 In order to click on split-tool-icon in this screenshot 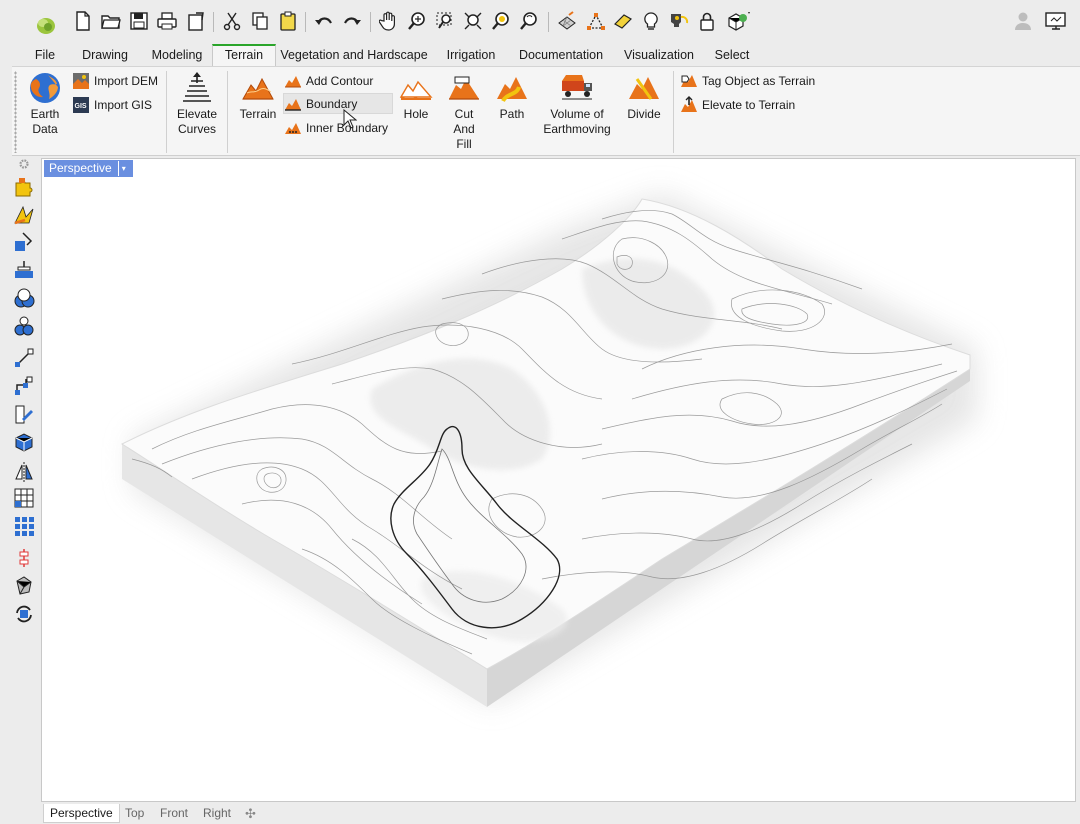, I will do `click(24, 242)`.